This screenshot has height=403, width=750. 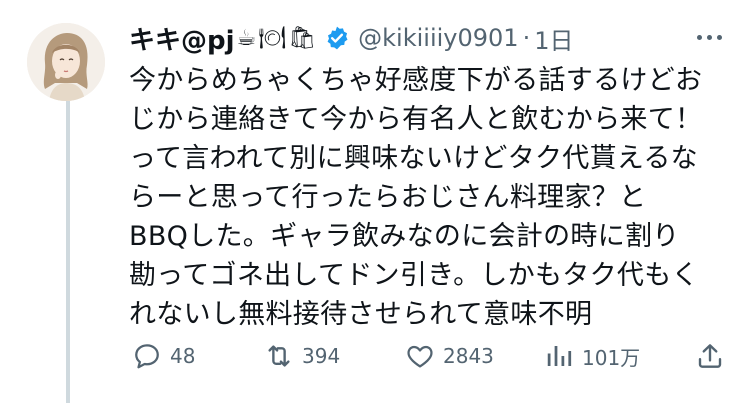 I want to click on views-button: 101万, so click(x=592, y=356).